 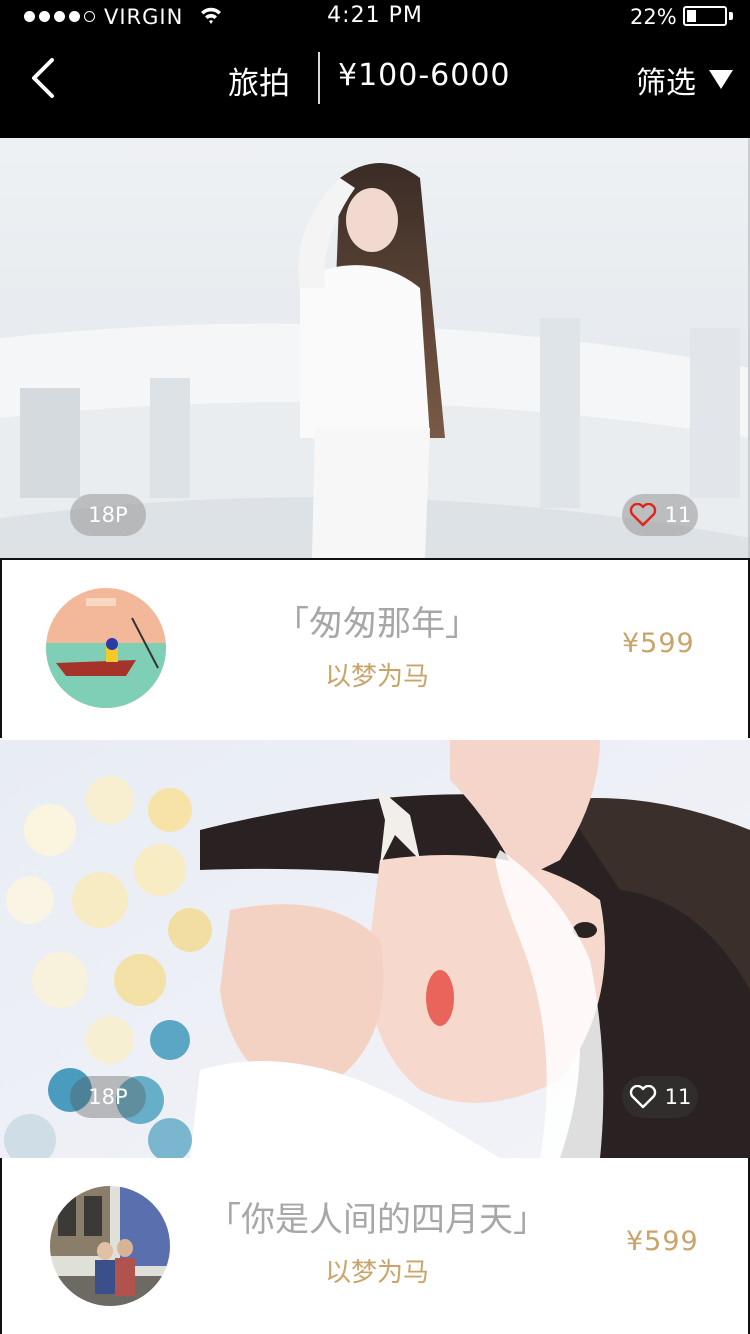 I want to click on triangle-down-icon, so click(x=721, y=79).